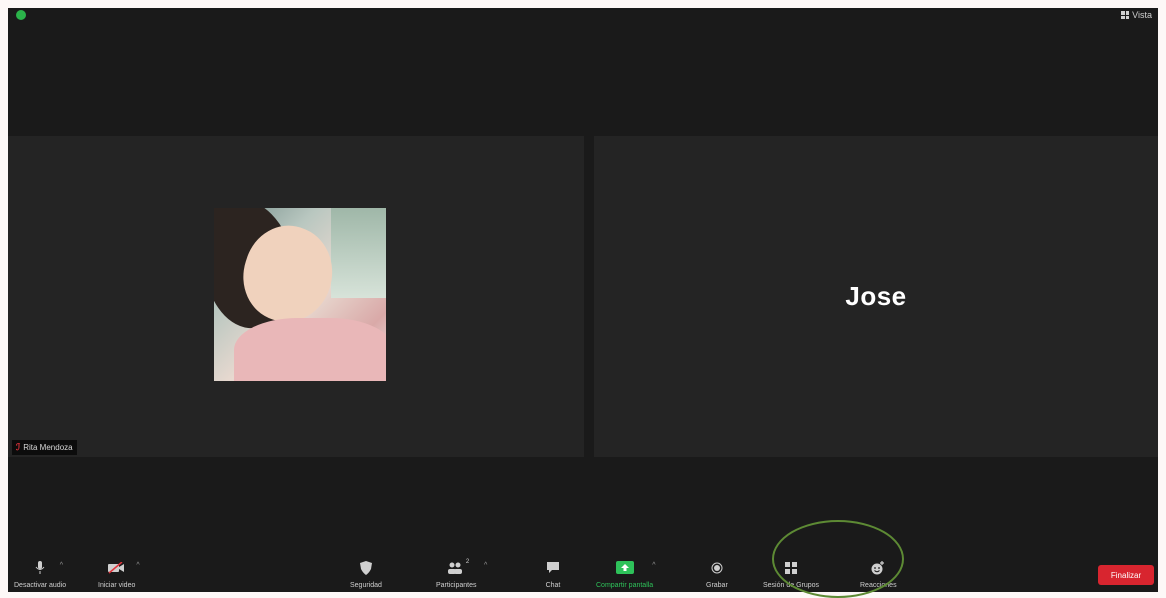  What do you see at coordinates (123, 568) in the screenshot?
I see `video-camera-off-icon: ^` at bounding box center [123, 568].